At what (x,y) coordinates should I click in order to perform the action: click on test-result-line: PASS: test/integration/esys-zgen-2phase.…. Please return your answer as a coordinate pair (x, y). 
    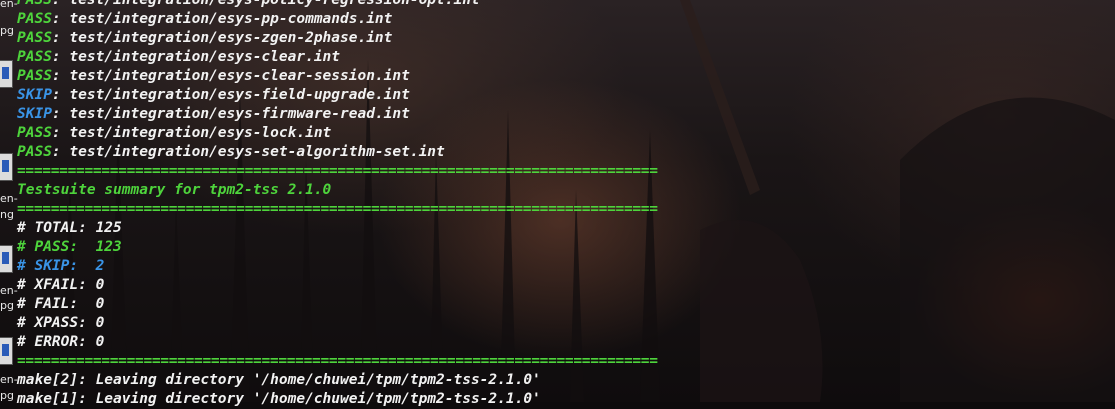
    Looking at the image, I should click on (566, 38).